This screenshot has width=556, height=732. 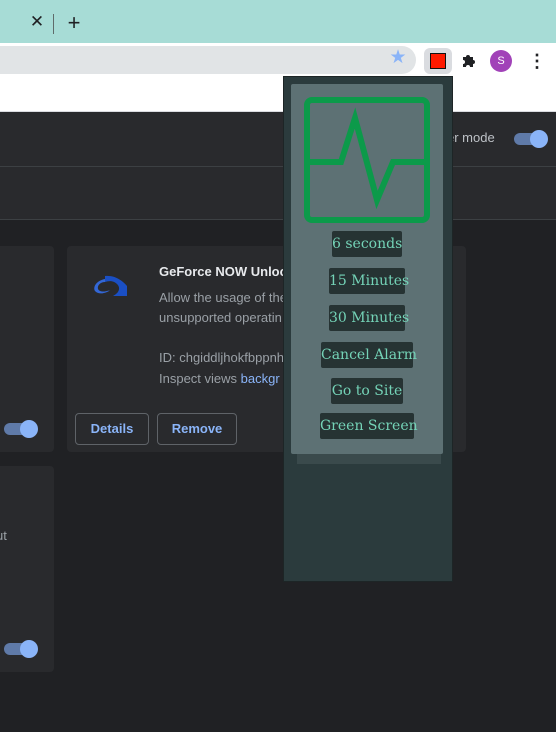 What do you see at coordinates (501, 61) in the screenshot?
I see `profile-avatar: S` at bounding box center [501, 61].